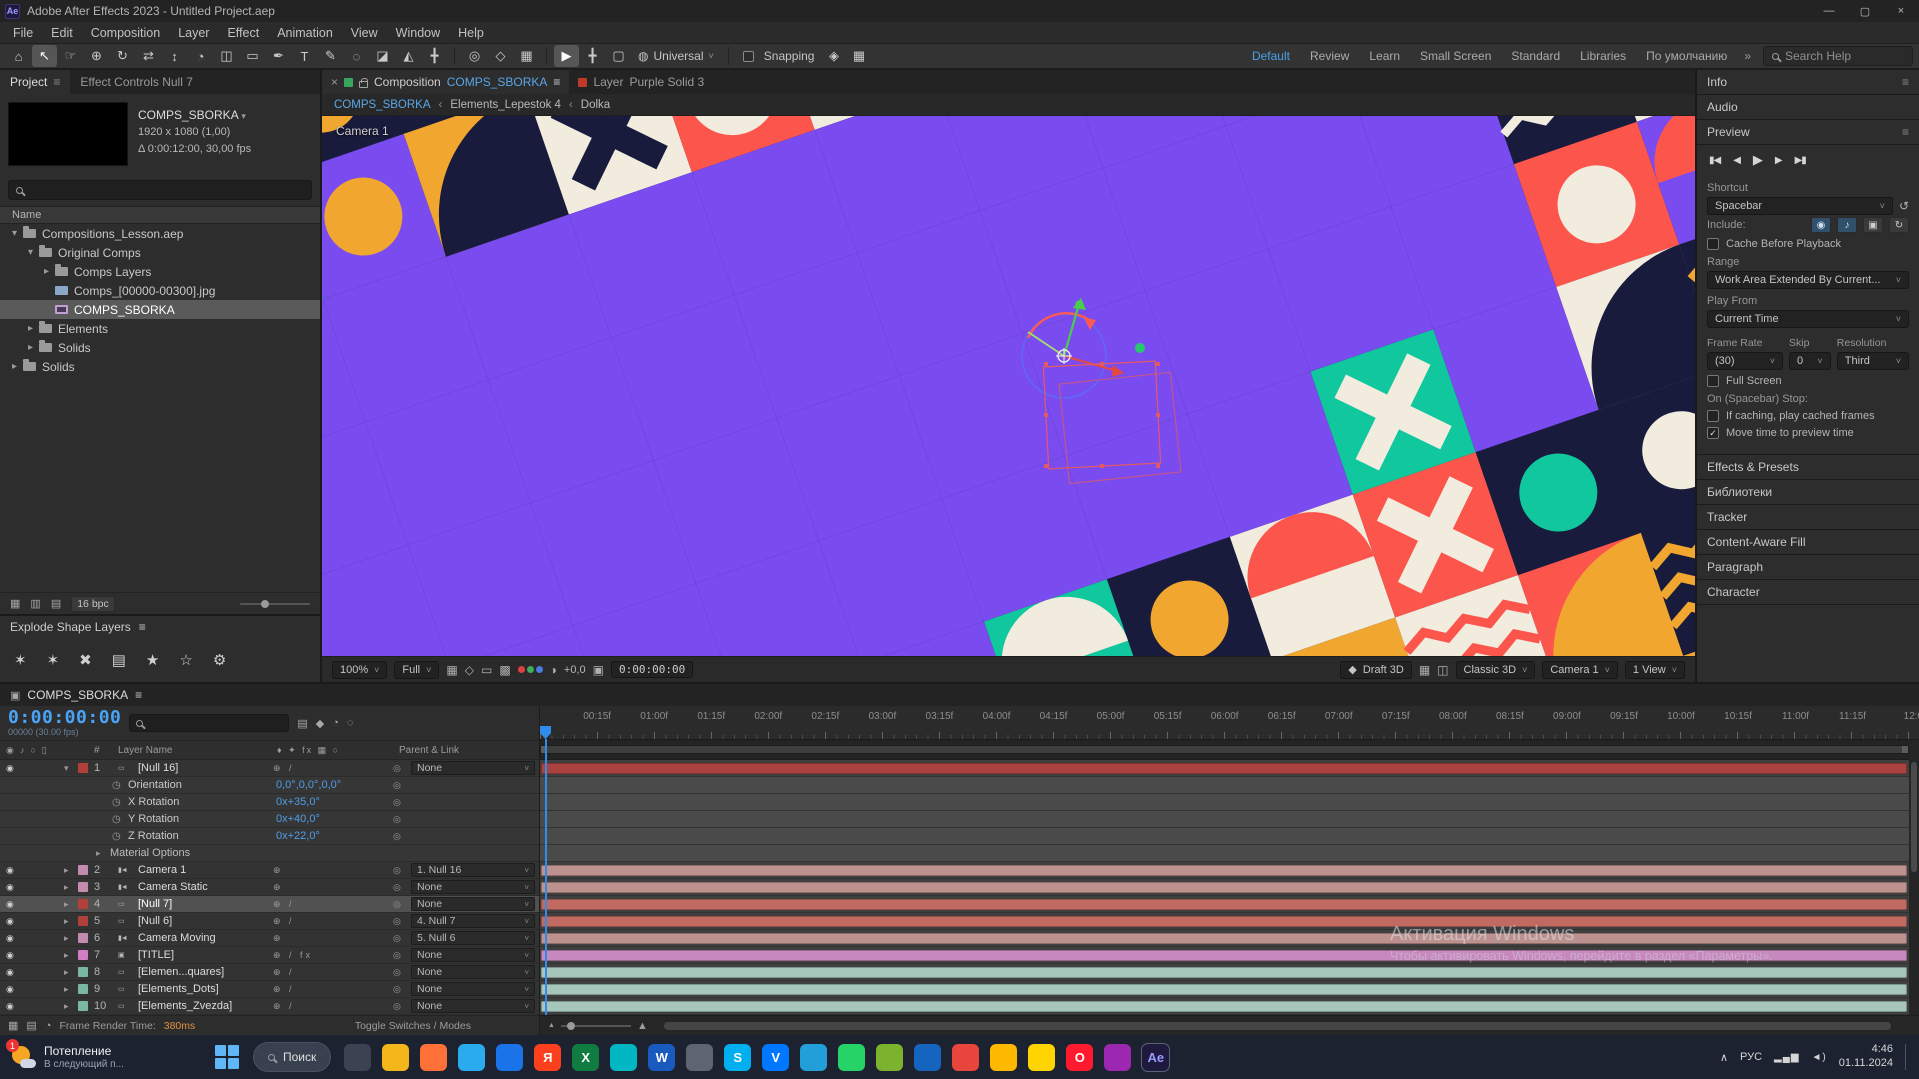 This screenshot has width=1919, height=1079. I want to click on property-value: 0x+35,0°, so click(334, 802).